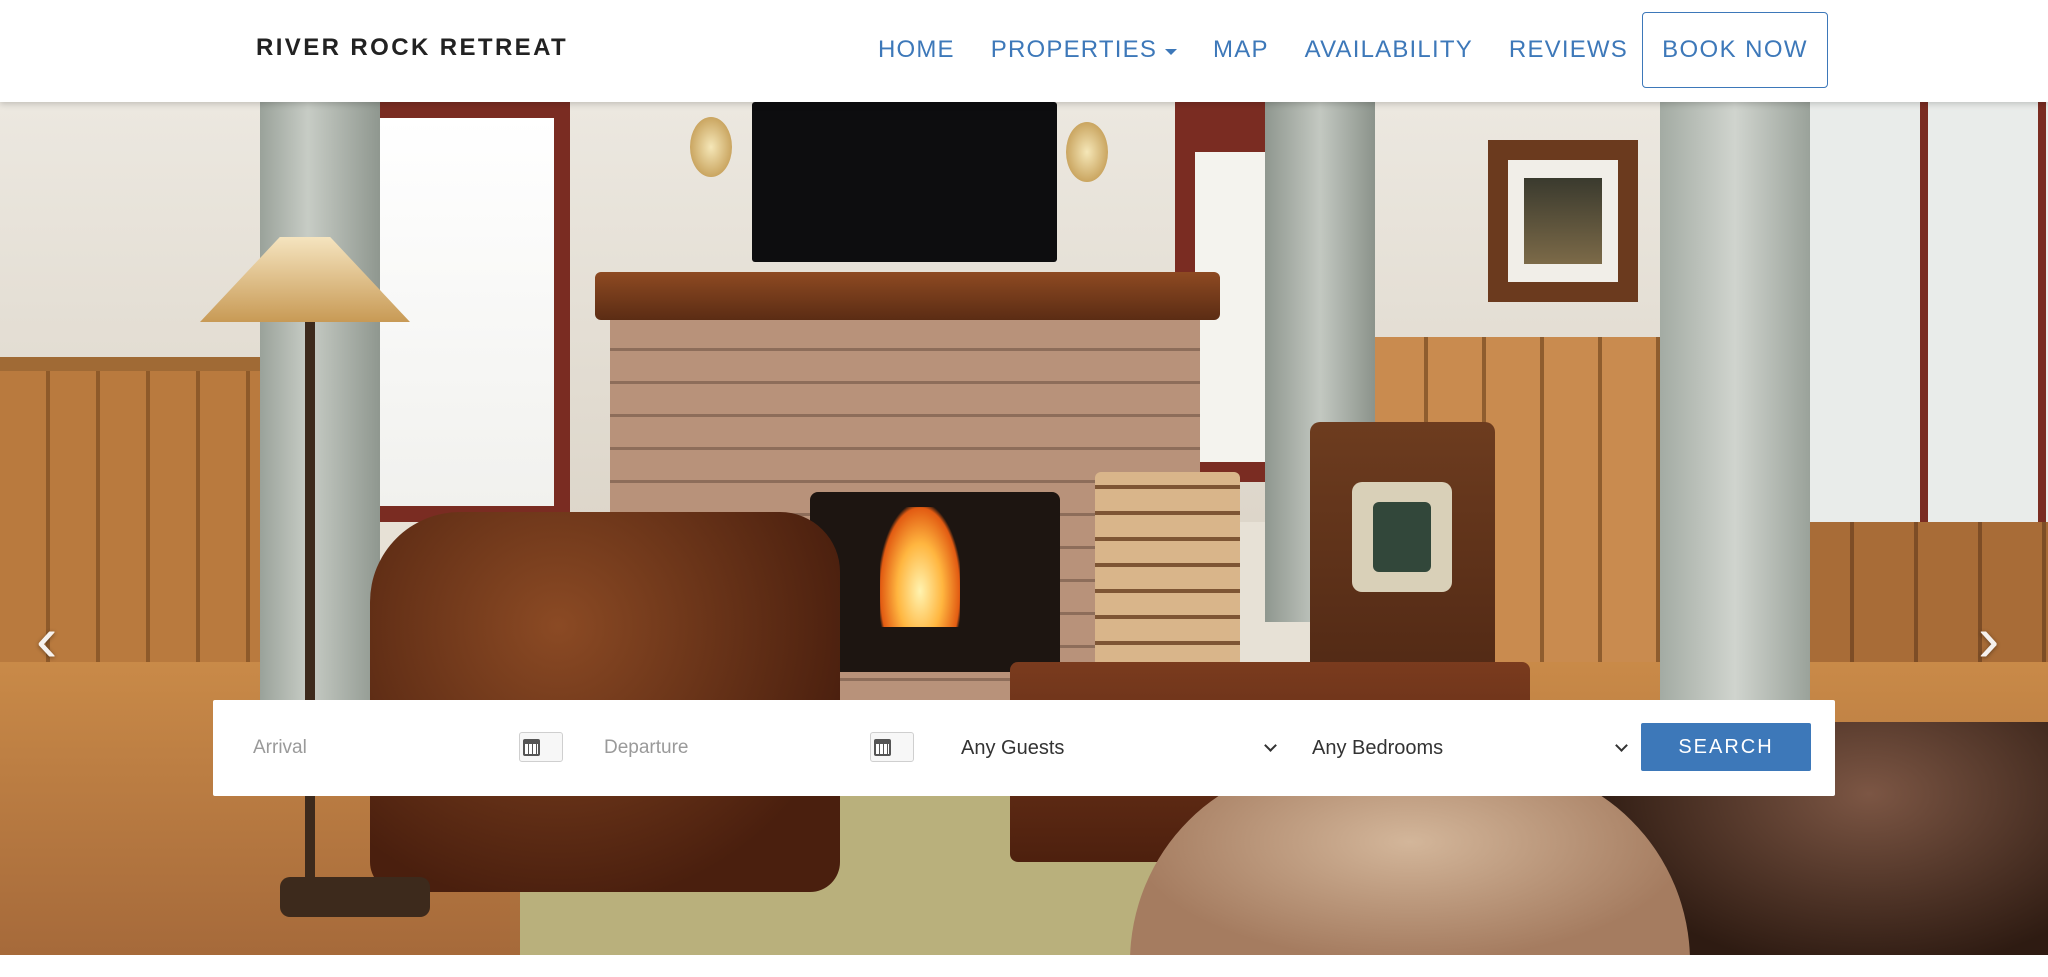 The width and height of the screenshot is (2048, 977). I want to click on curtain-right, so click(1735, 412).